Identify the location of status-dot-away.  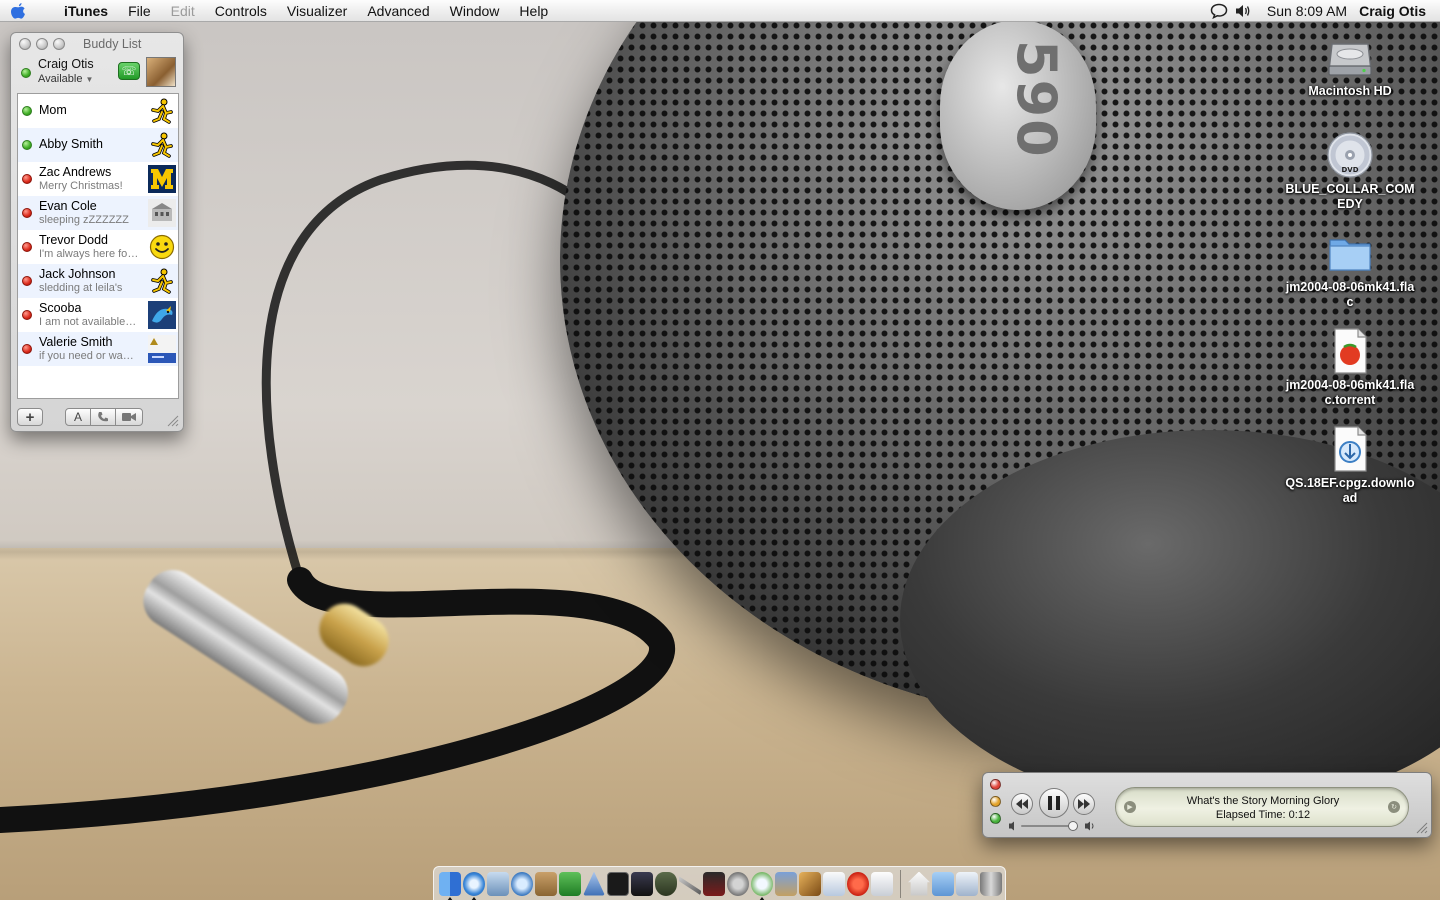
(27, 349).